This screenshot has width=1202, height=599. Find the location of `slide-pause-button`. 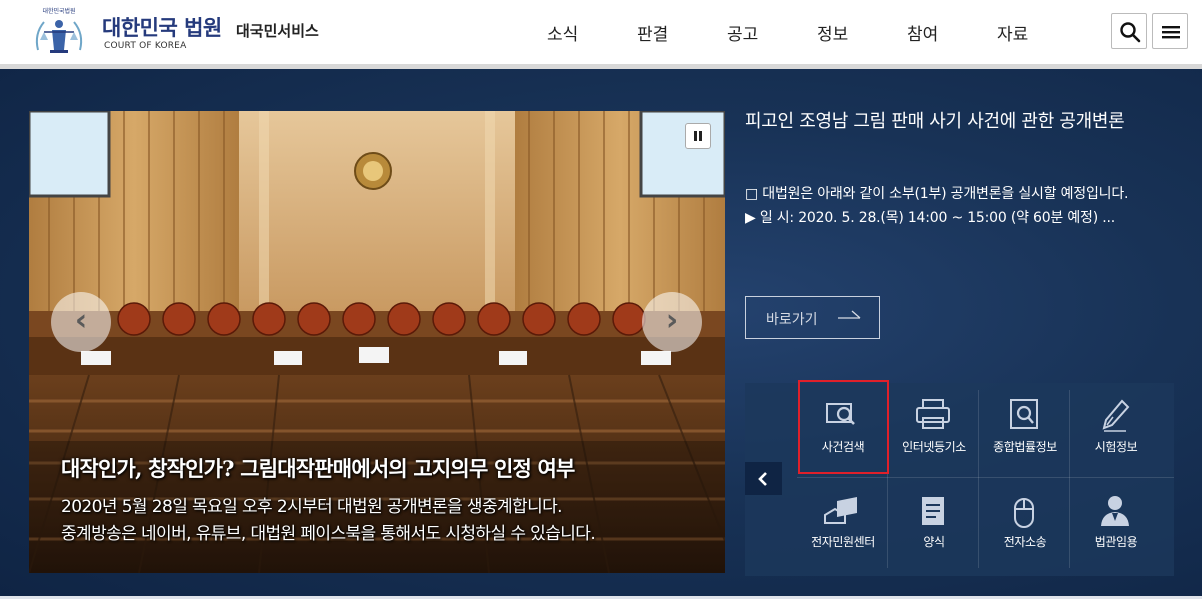

slide-pause-button is located at coordinates (698, 136).